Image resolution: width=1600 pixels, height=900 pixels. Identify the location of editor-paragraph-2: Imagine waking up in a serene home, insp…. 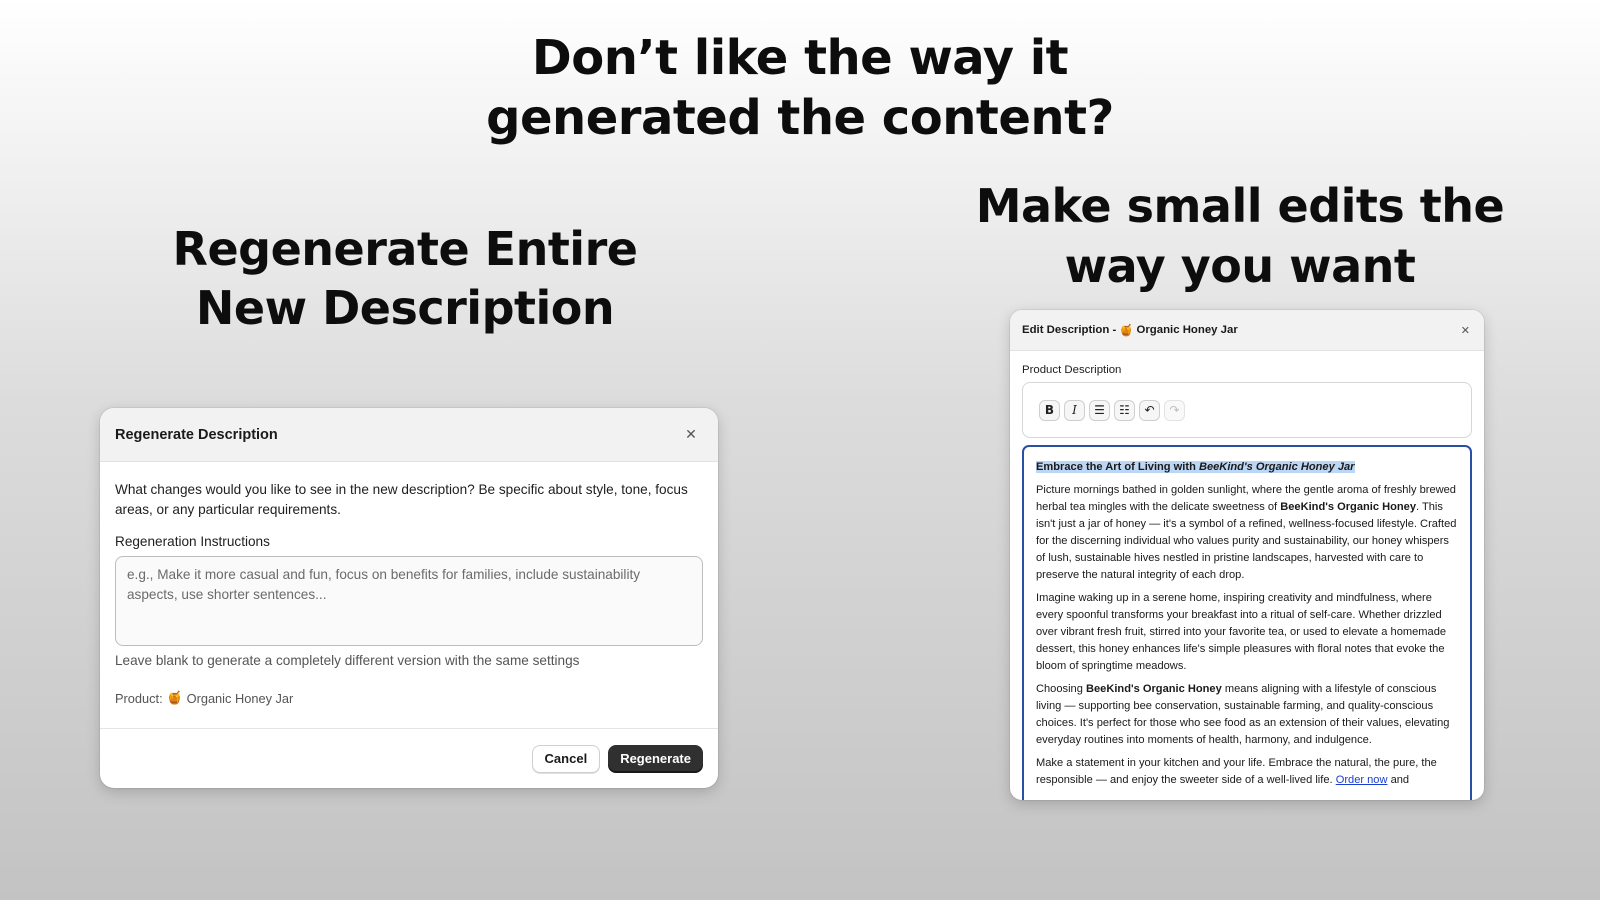
(1241, 632).